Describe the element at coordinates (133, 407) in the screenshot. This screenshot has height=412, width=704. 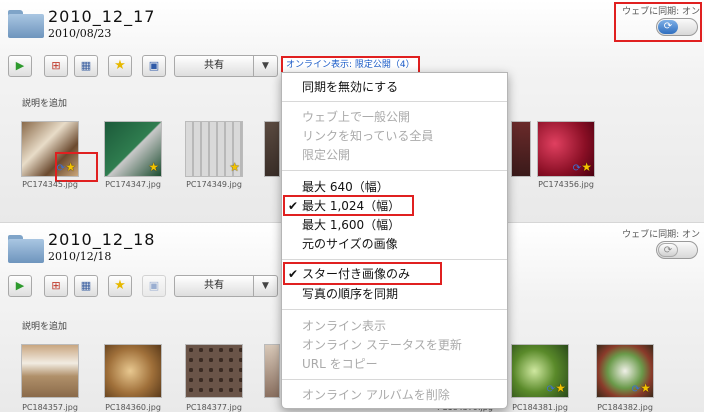
I see `photo-filename: PC184360.jpg` at that location.